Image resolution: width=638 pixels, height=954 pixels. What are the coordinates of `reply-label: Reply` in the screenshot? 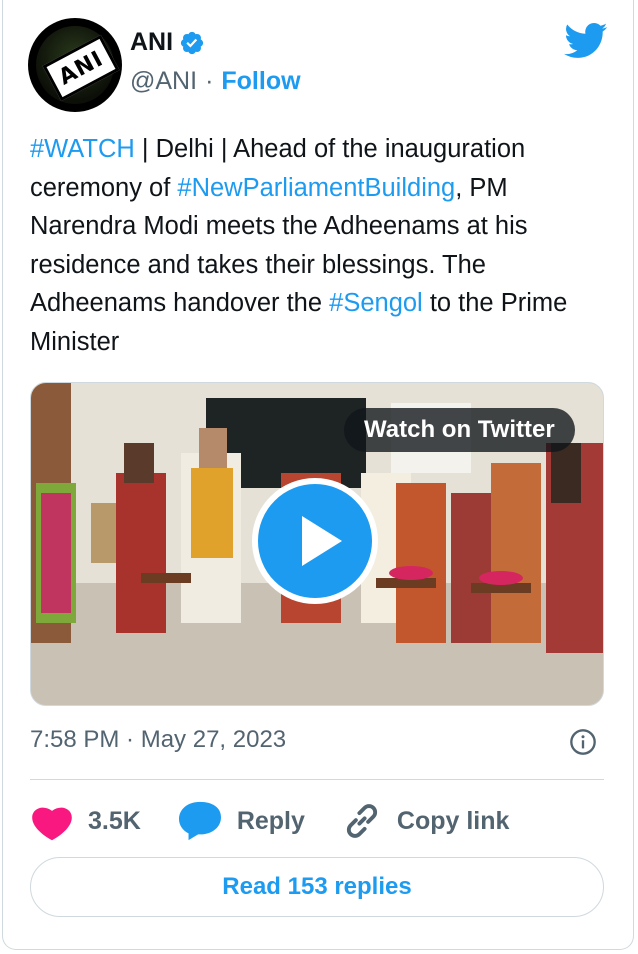 It's located at (270, 820).